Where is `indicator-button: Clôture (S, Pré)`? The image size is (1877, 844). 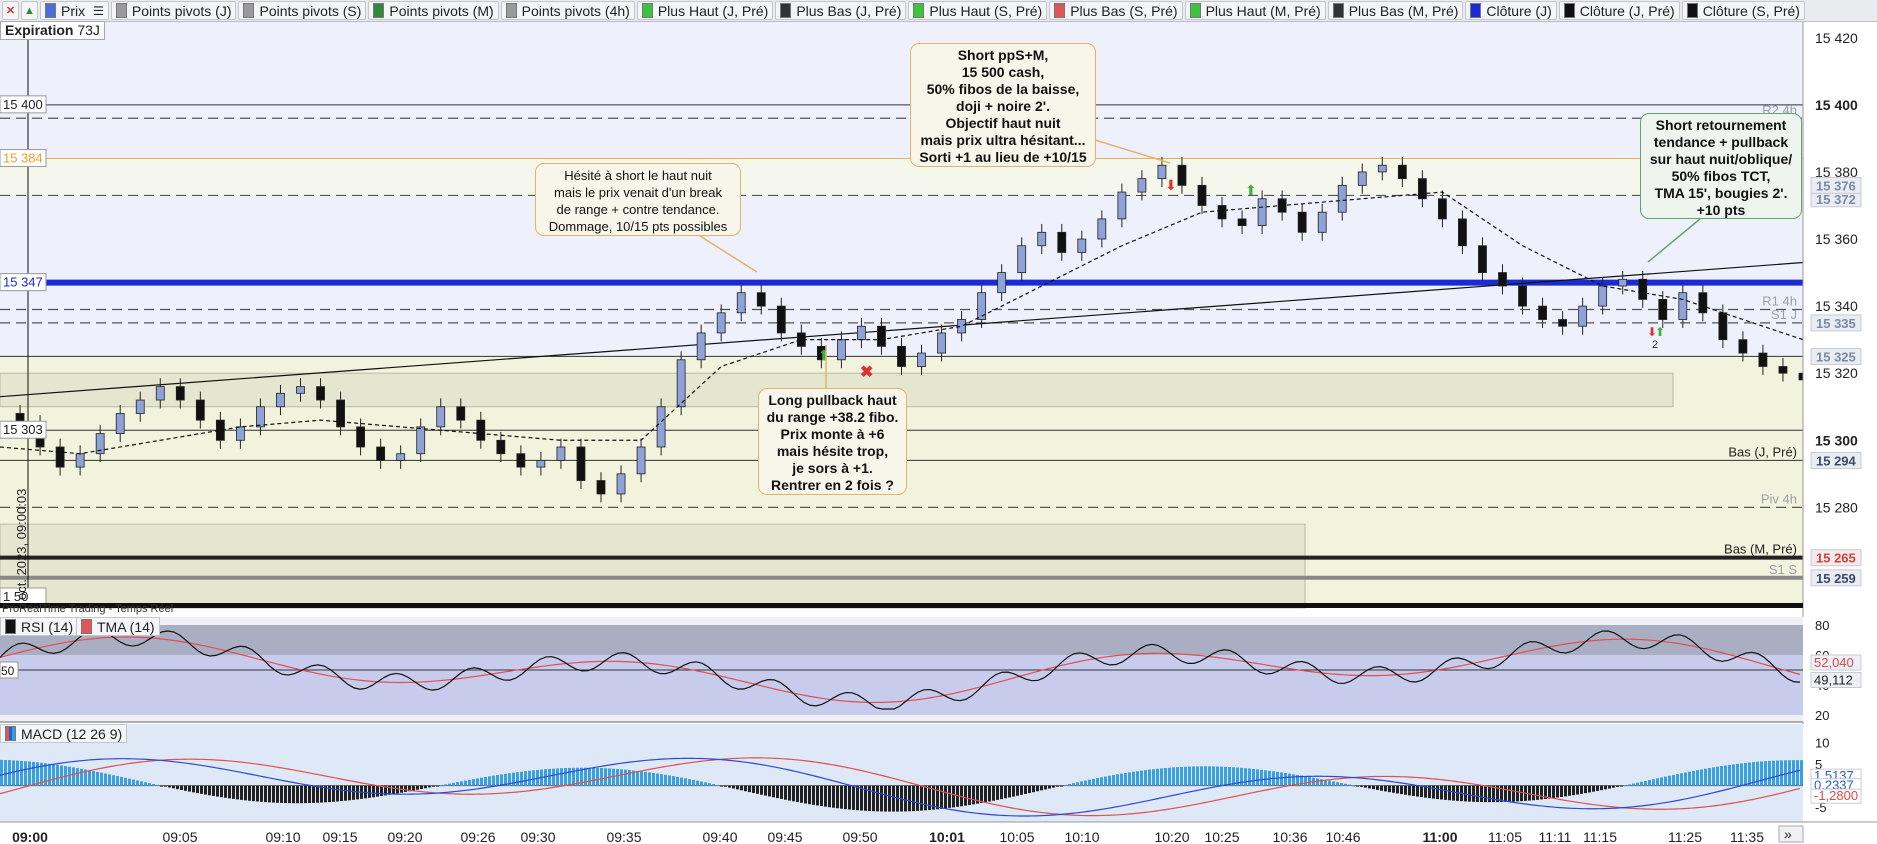 indicator-button: Clôture (S, Pré) is located at coordinates (1743, 10).